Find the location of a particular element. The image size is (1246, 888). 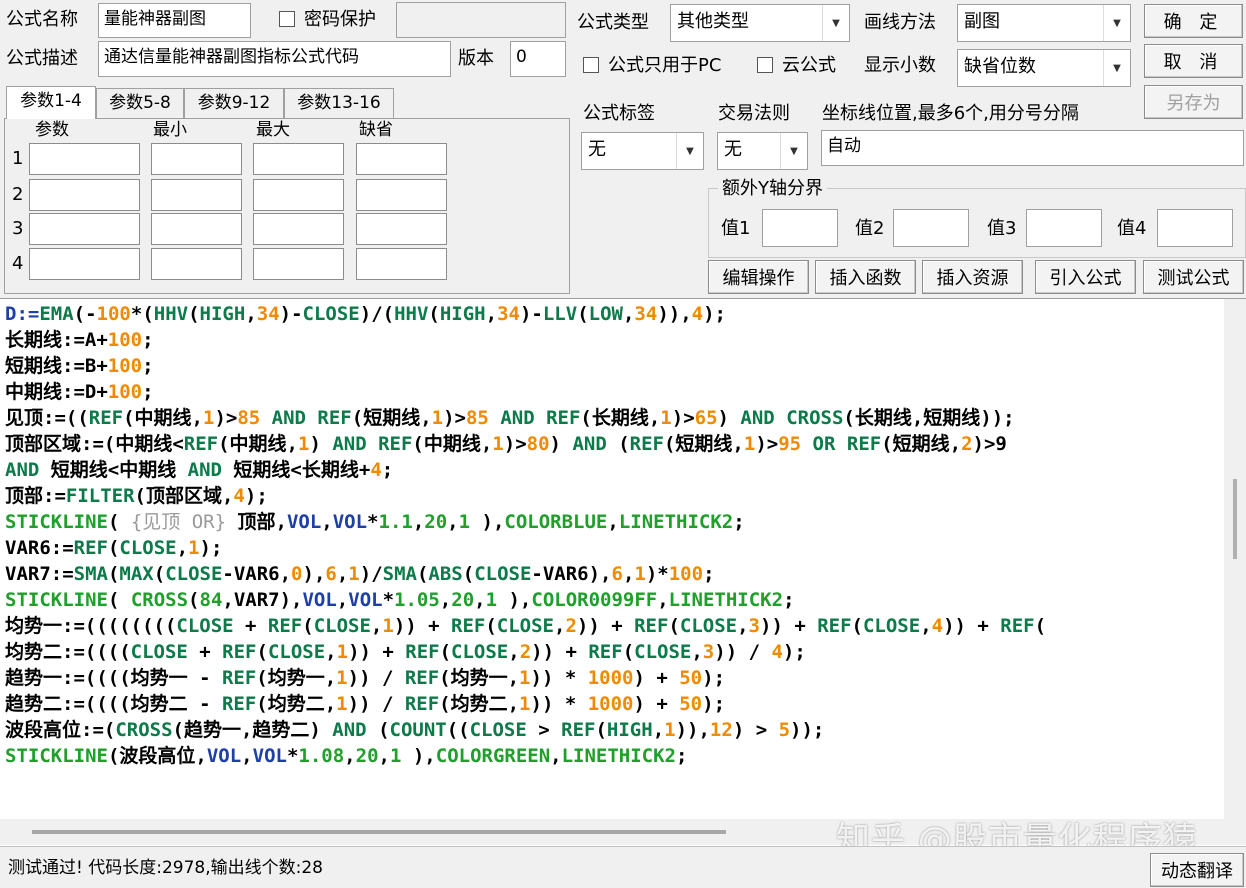

edit-operation-button: 编辑操作 is located at coordinates (758, 277).